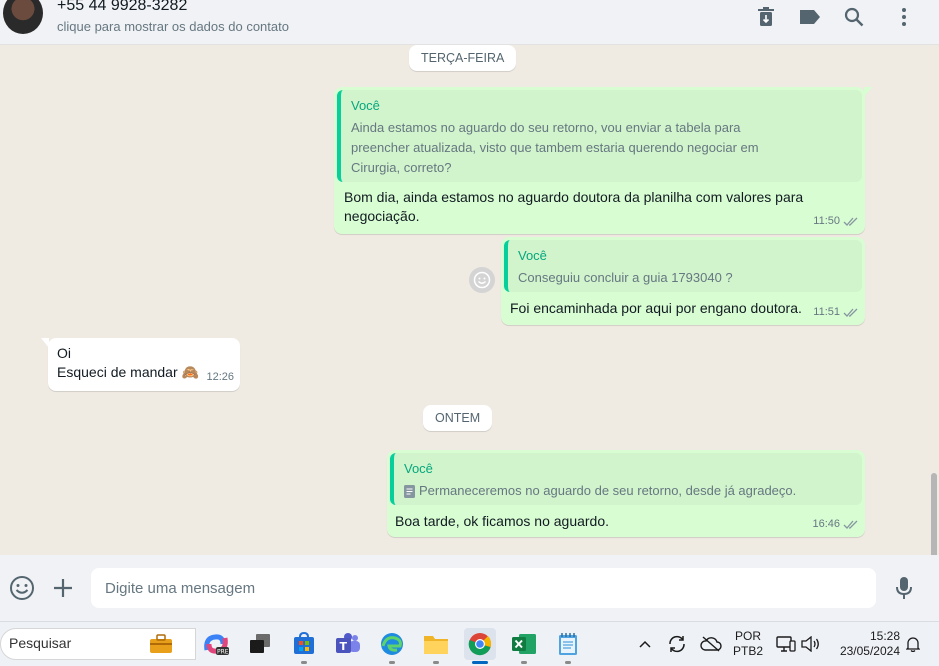 Image resolution: width=939 pixels, height=666 pixels. Describe the element at coordinates (216, 644) in the screenshot. I see `copilot-icon: PRE` at that location.